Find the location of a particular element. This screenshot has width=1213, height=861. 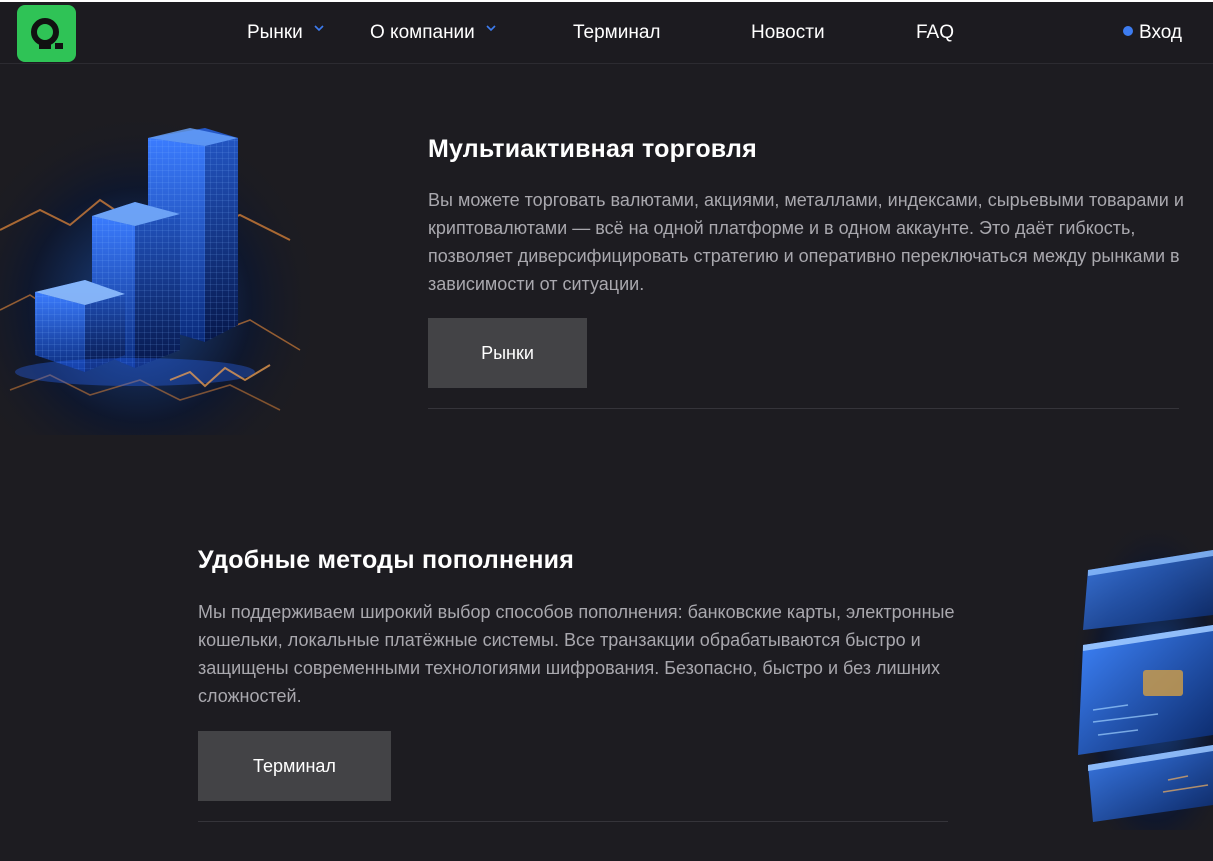

nav-item-label: Рынки is located at coordinates (275, 32).